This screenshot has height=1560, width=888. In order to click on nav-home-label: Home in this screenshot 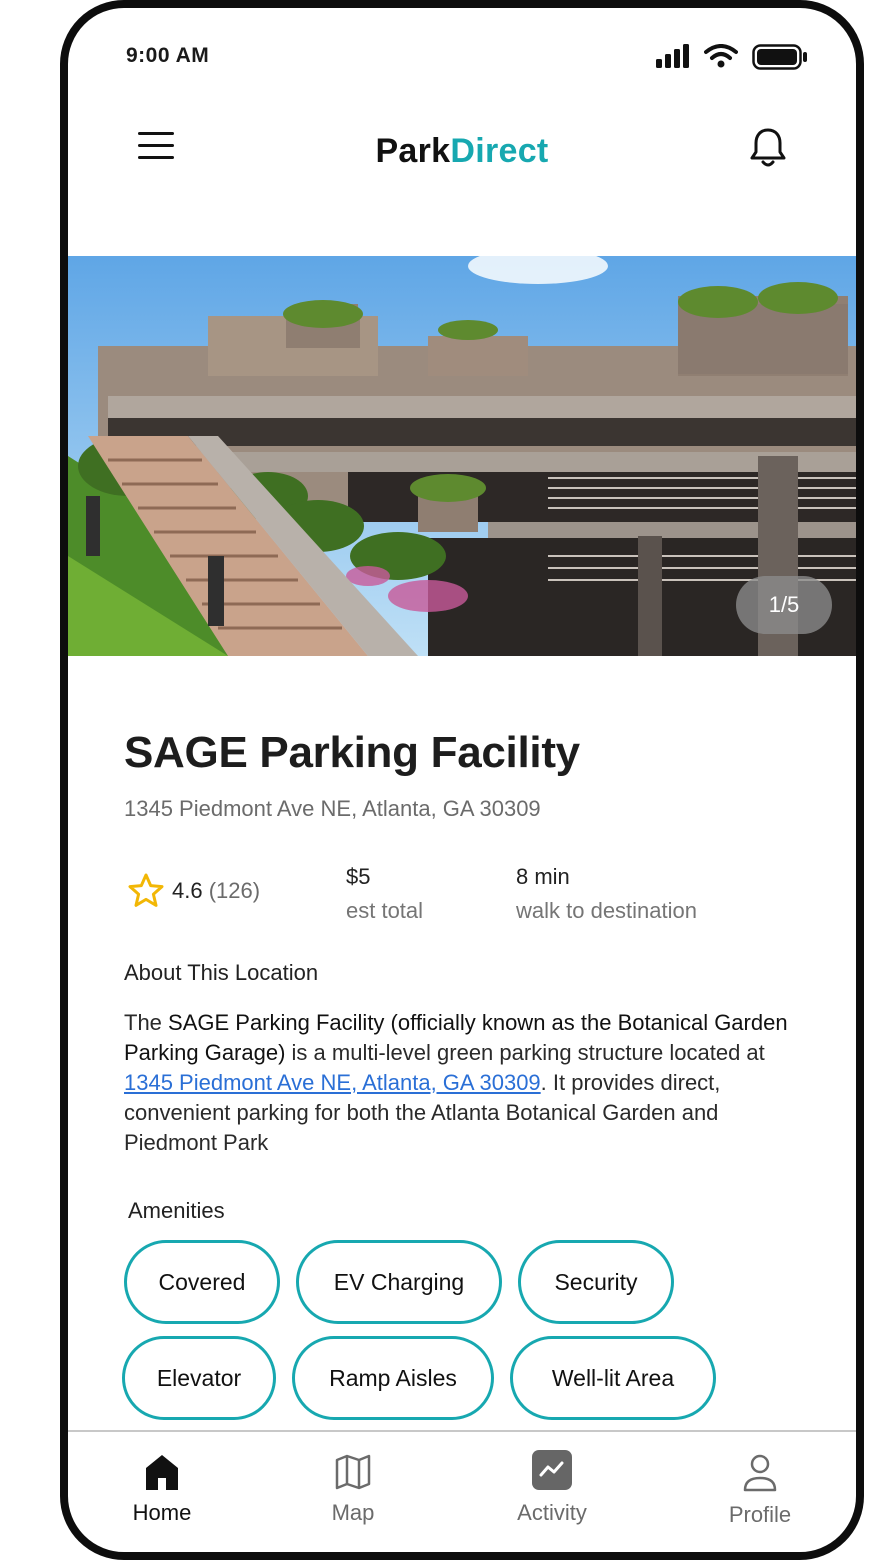, I will do `click(162, 1512)`.